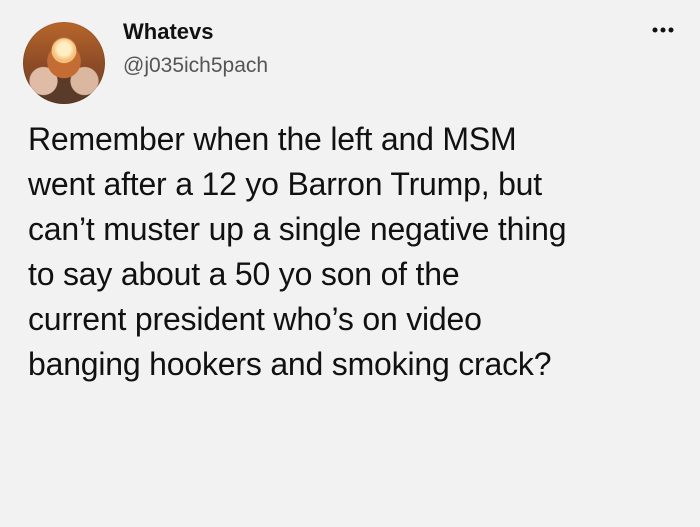 This screenshot has width=700, height=527. What do you see at coordinates (168, 32) in the screenshot?
I see `display-name: Whatevs` at bounding box center [168, 32].